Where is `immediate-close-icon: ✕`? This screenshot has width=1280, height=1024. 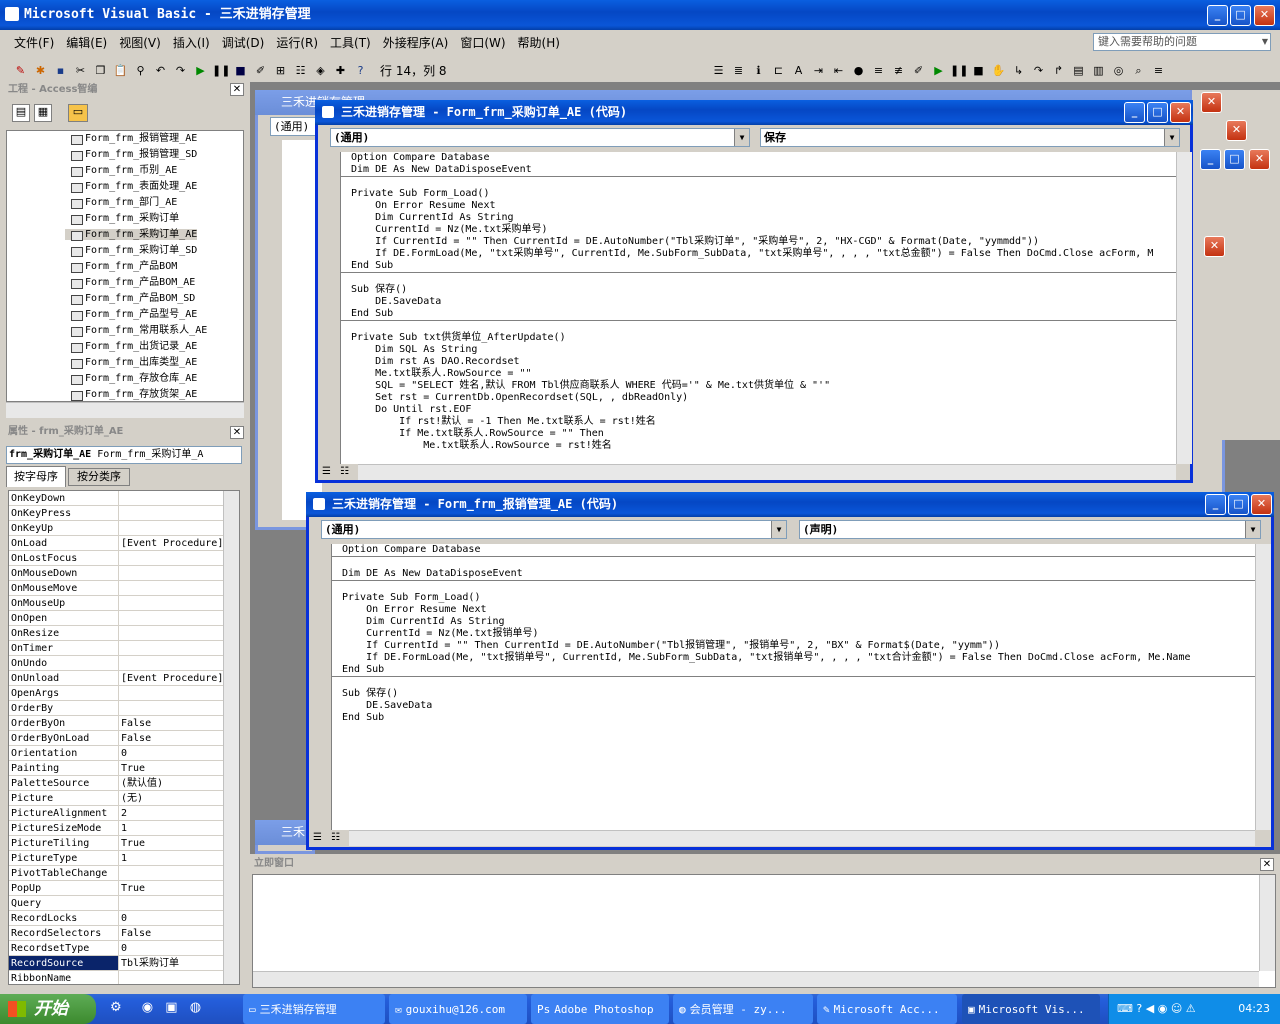
immediate-close-icon: ✕ is located at coordinates (1267, 864).